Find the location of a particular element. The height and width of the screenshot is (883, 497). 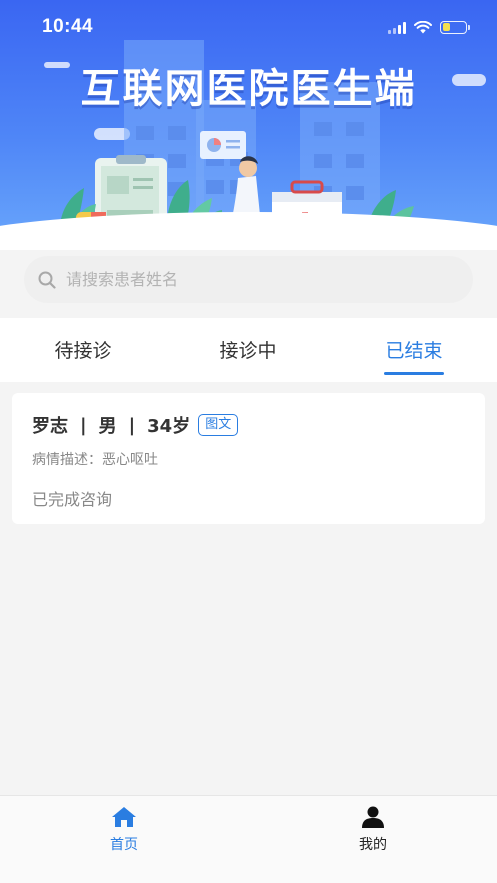

consultation-status: 已完成咨询 is located at coordinates (72, 499).